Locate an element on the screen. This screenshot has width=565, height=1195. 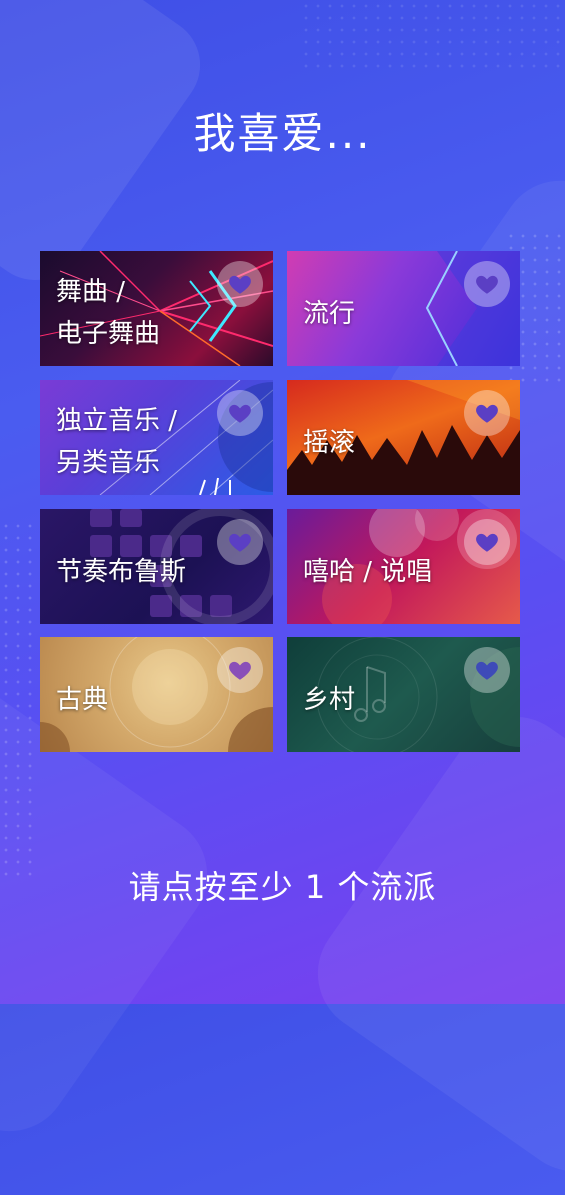
genre-label: 流行 is located at coordinates (329, 314).